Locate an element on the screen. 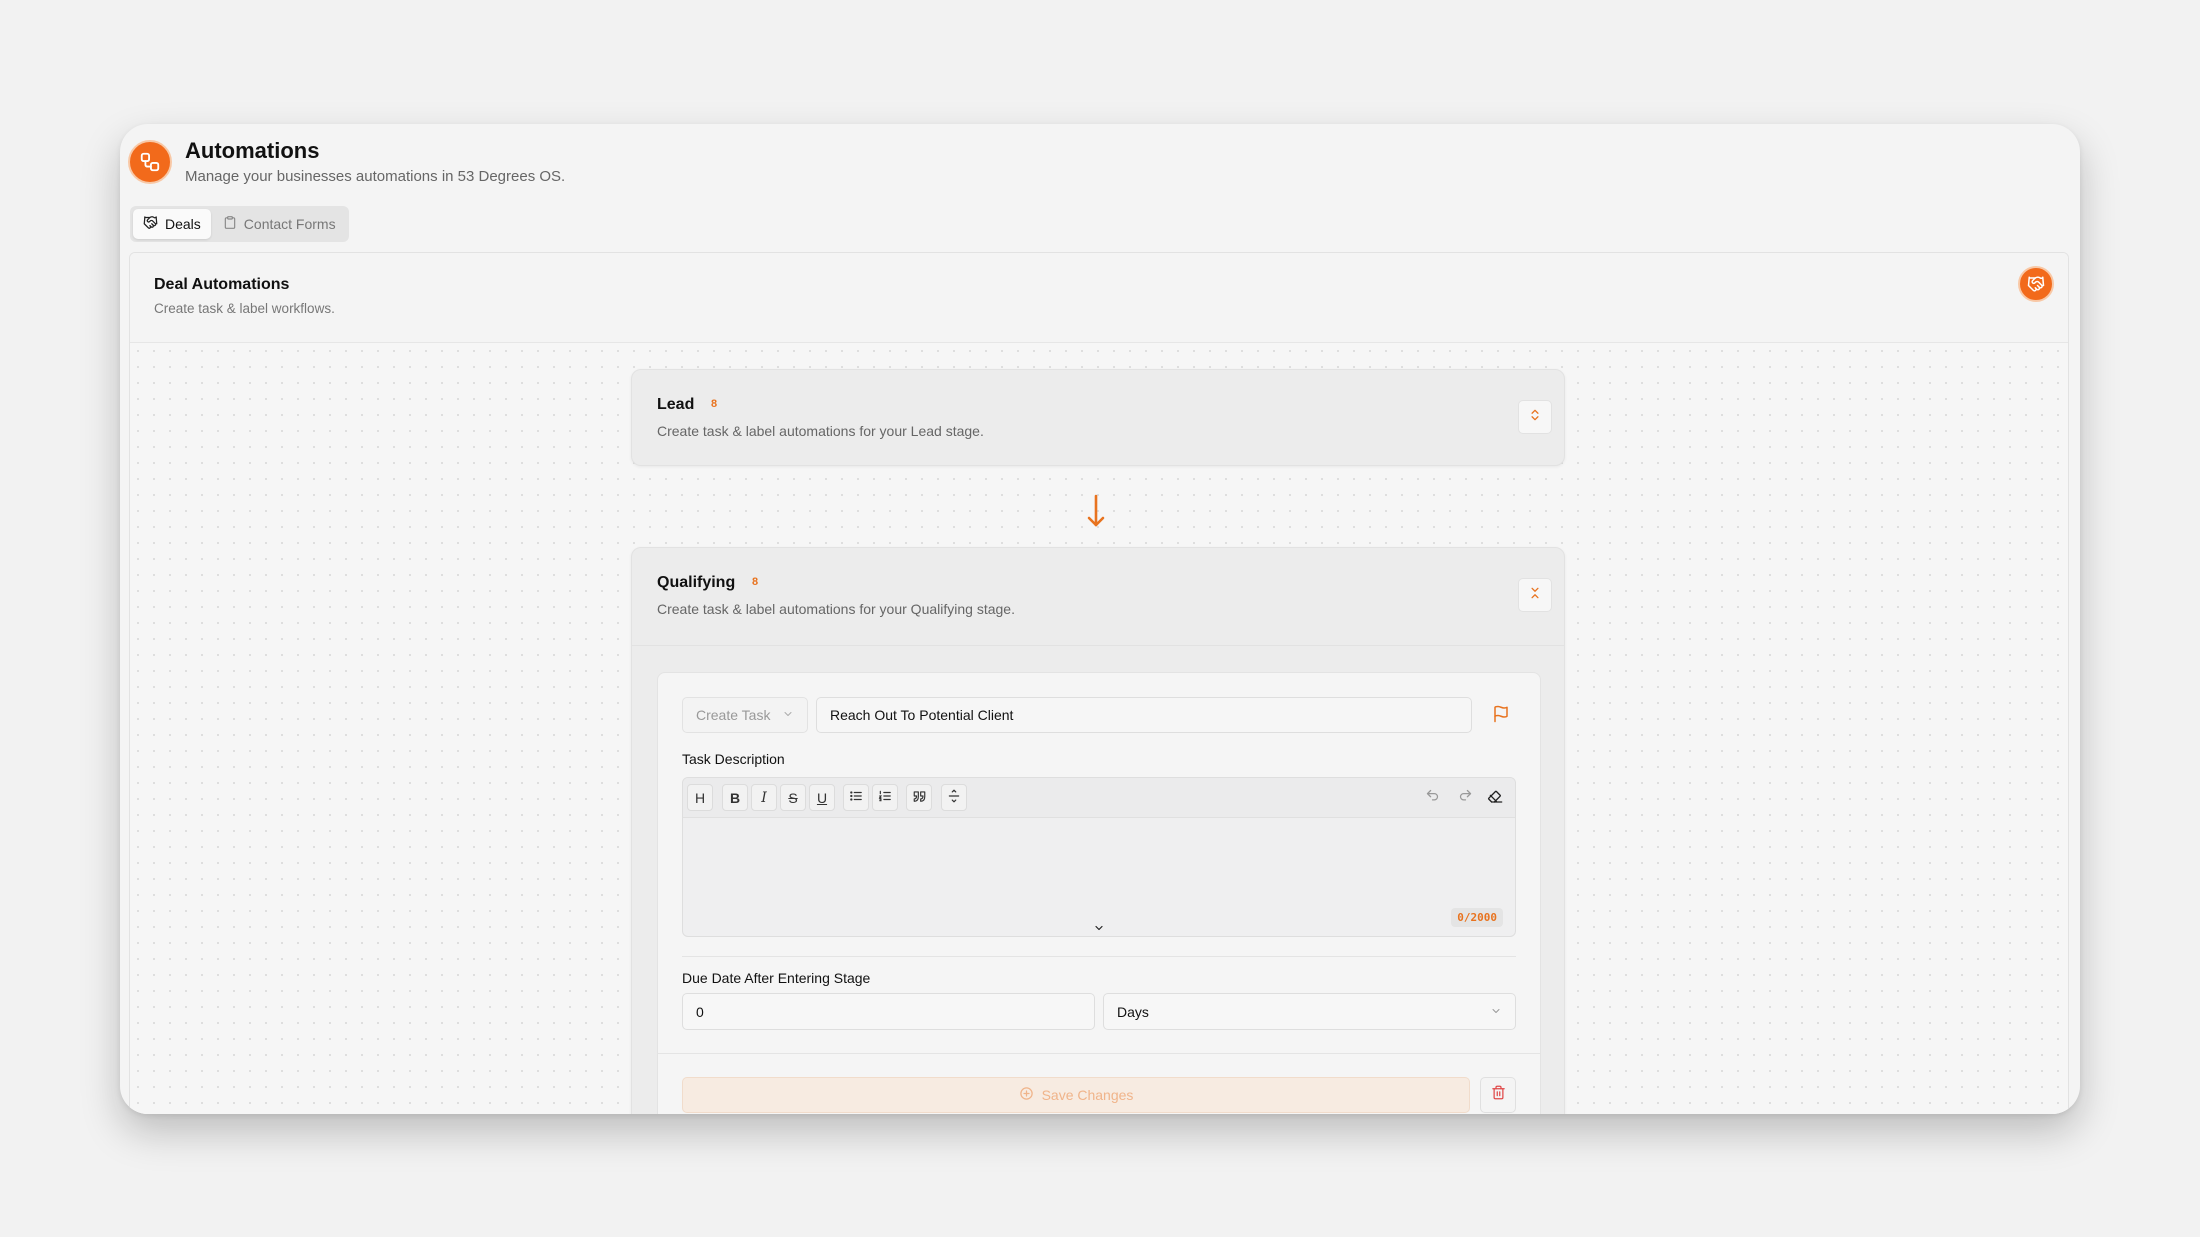 The width and height of the screenshot is (2200, 1237). collapse-toggle-button is located at coordinates (1535, 595).